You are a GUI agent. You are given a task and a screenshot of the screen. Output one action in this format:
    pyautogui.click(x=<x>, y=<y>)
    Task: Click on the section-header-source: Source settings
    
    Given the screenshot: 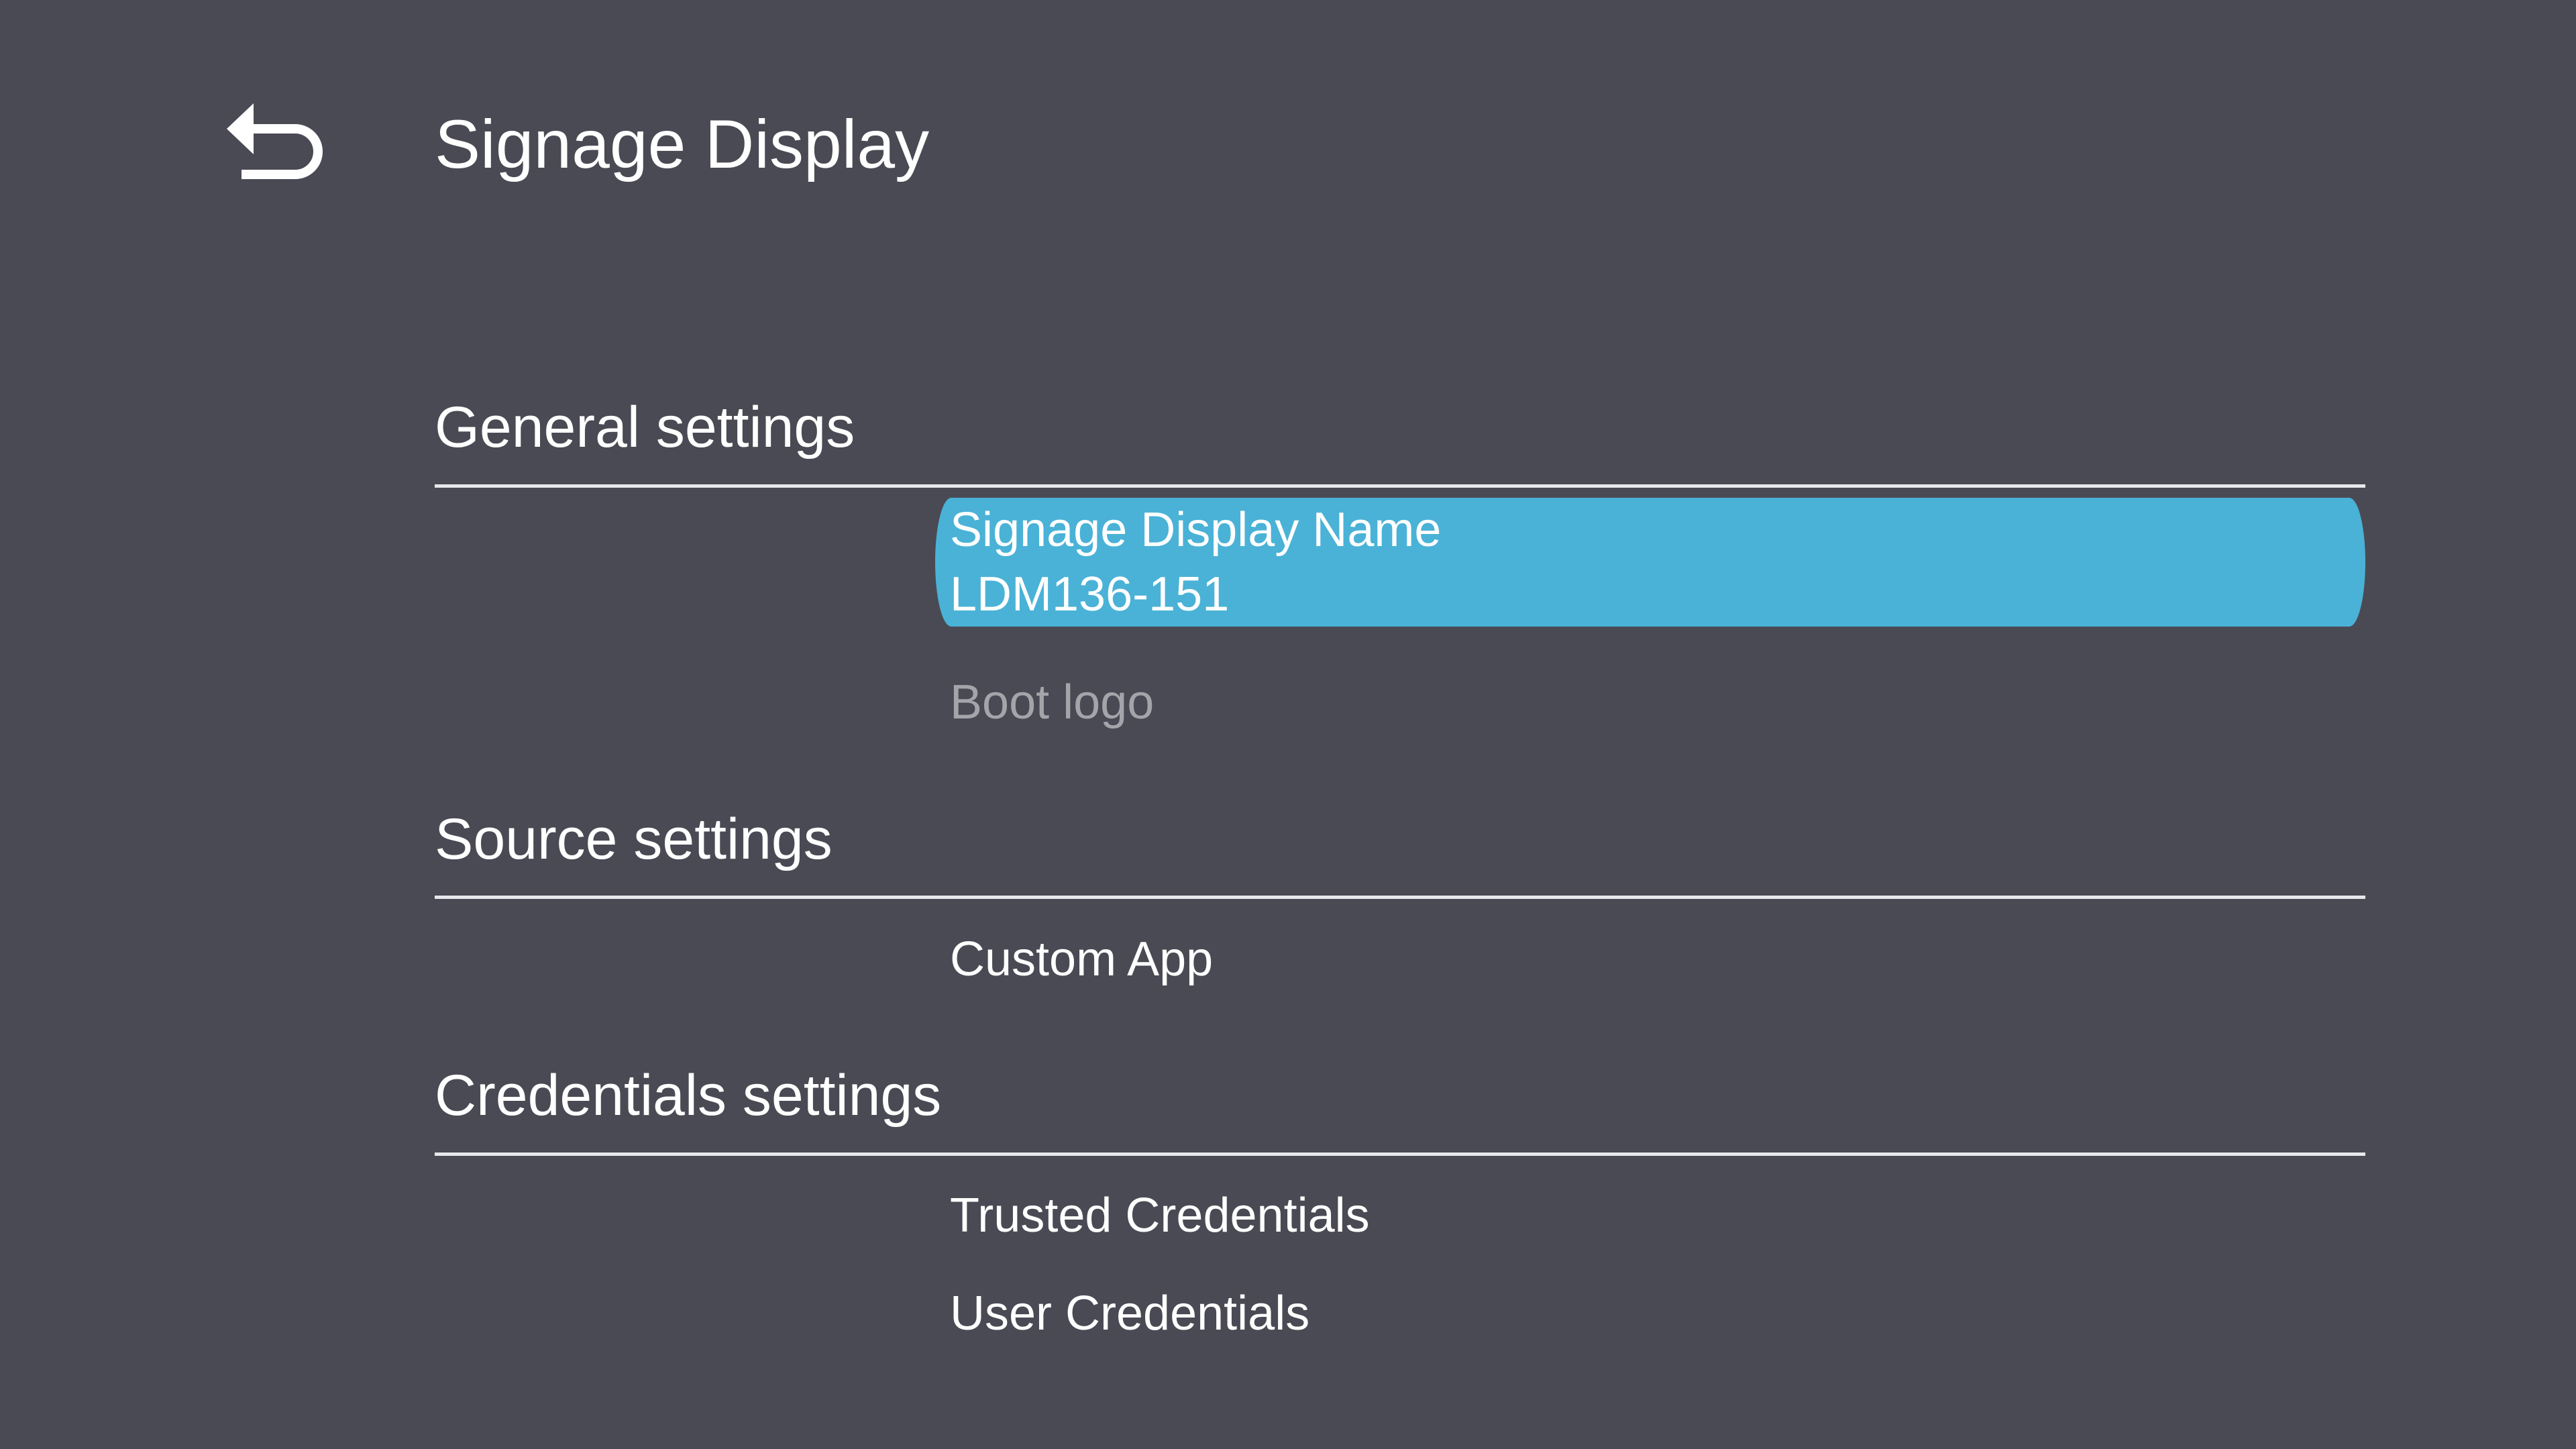 What is the action you would take?
    pyautogui.click(x=634, y=839)
    